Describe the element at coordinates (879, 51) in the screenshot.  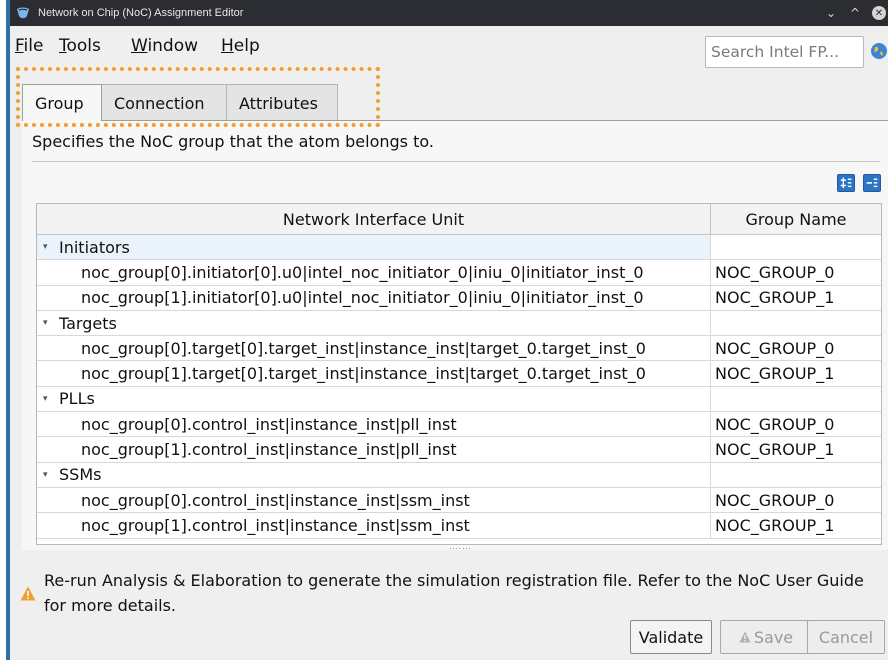
I see `globe-icon` at that location.